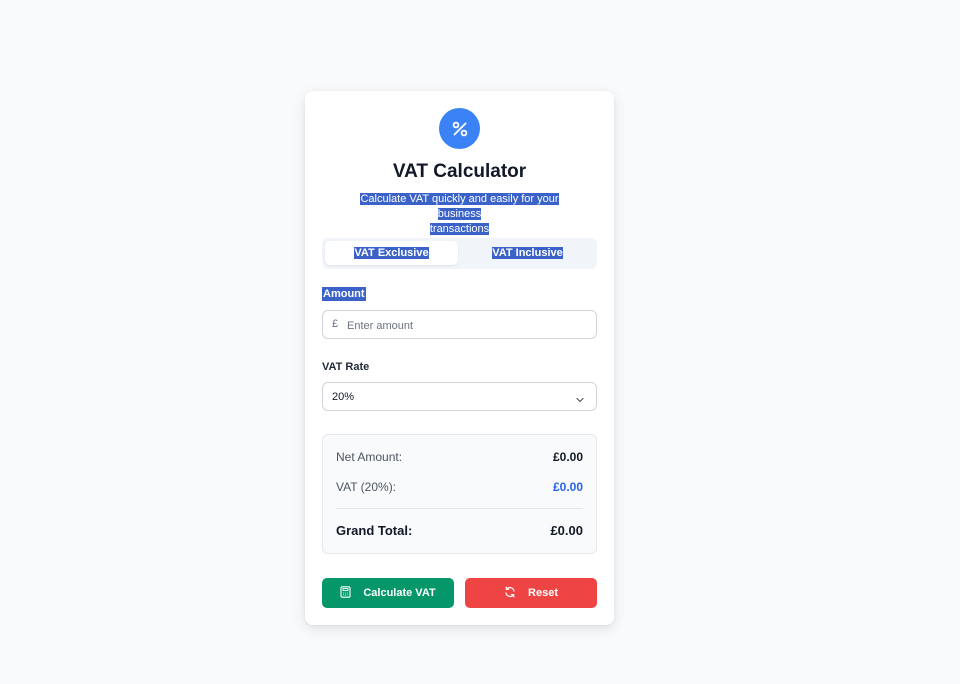 This screenshot has width=960, height=684. I want to click on grand-total-value: £0.00, so click(566, 530).